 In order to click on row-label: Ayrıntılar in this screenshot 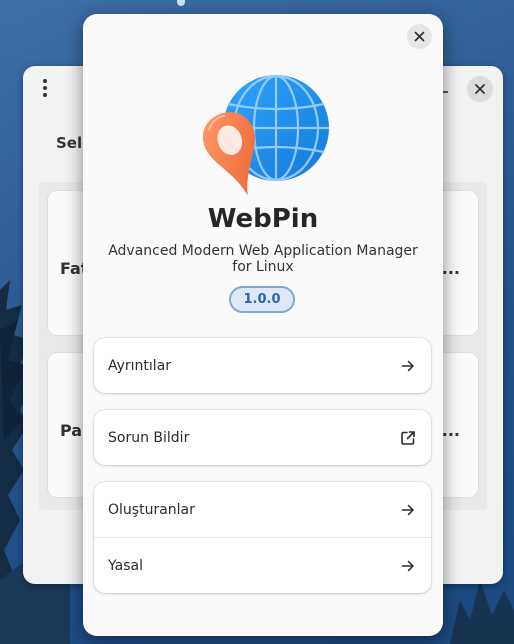, I will do `click(140, 365)`.